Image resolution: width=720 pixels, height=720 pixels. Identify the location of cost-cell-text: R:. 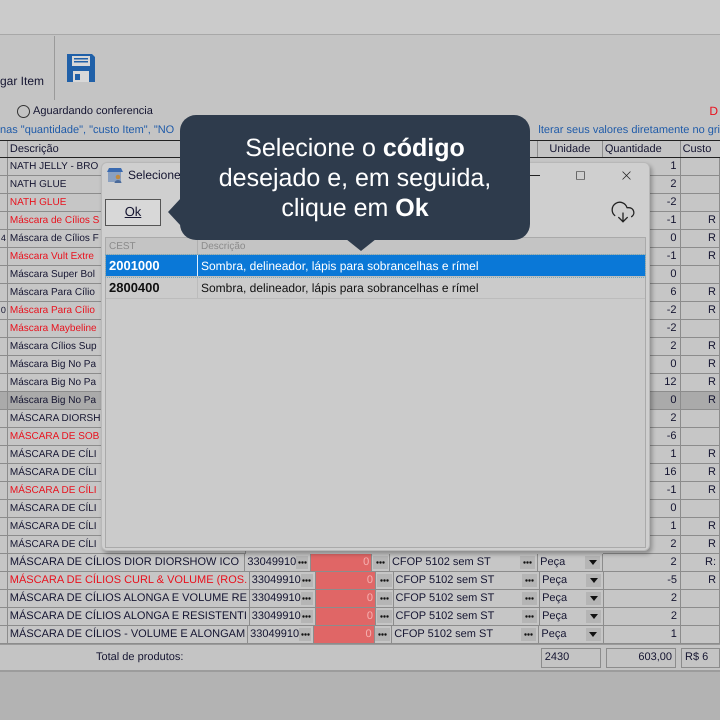
(710, 562).